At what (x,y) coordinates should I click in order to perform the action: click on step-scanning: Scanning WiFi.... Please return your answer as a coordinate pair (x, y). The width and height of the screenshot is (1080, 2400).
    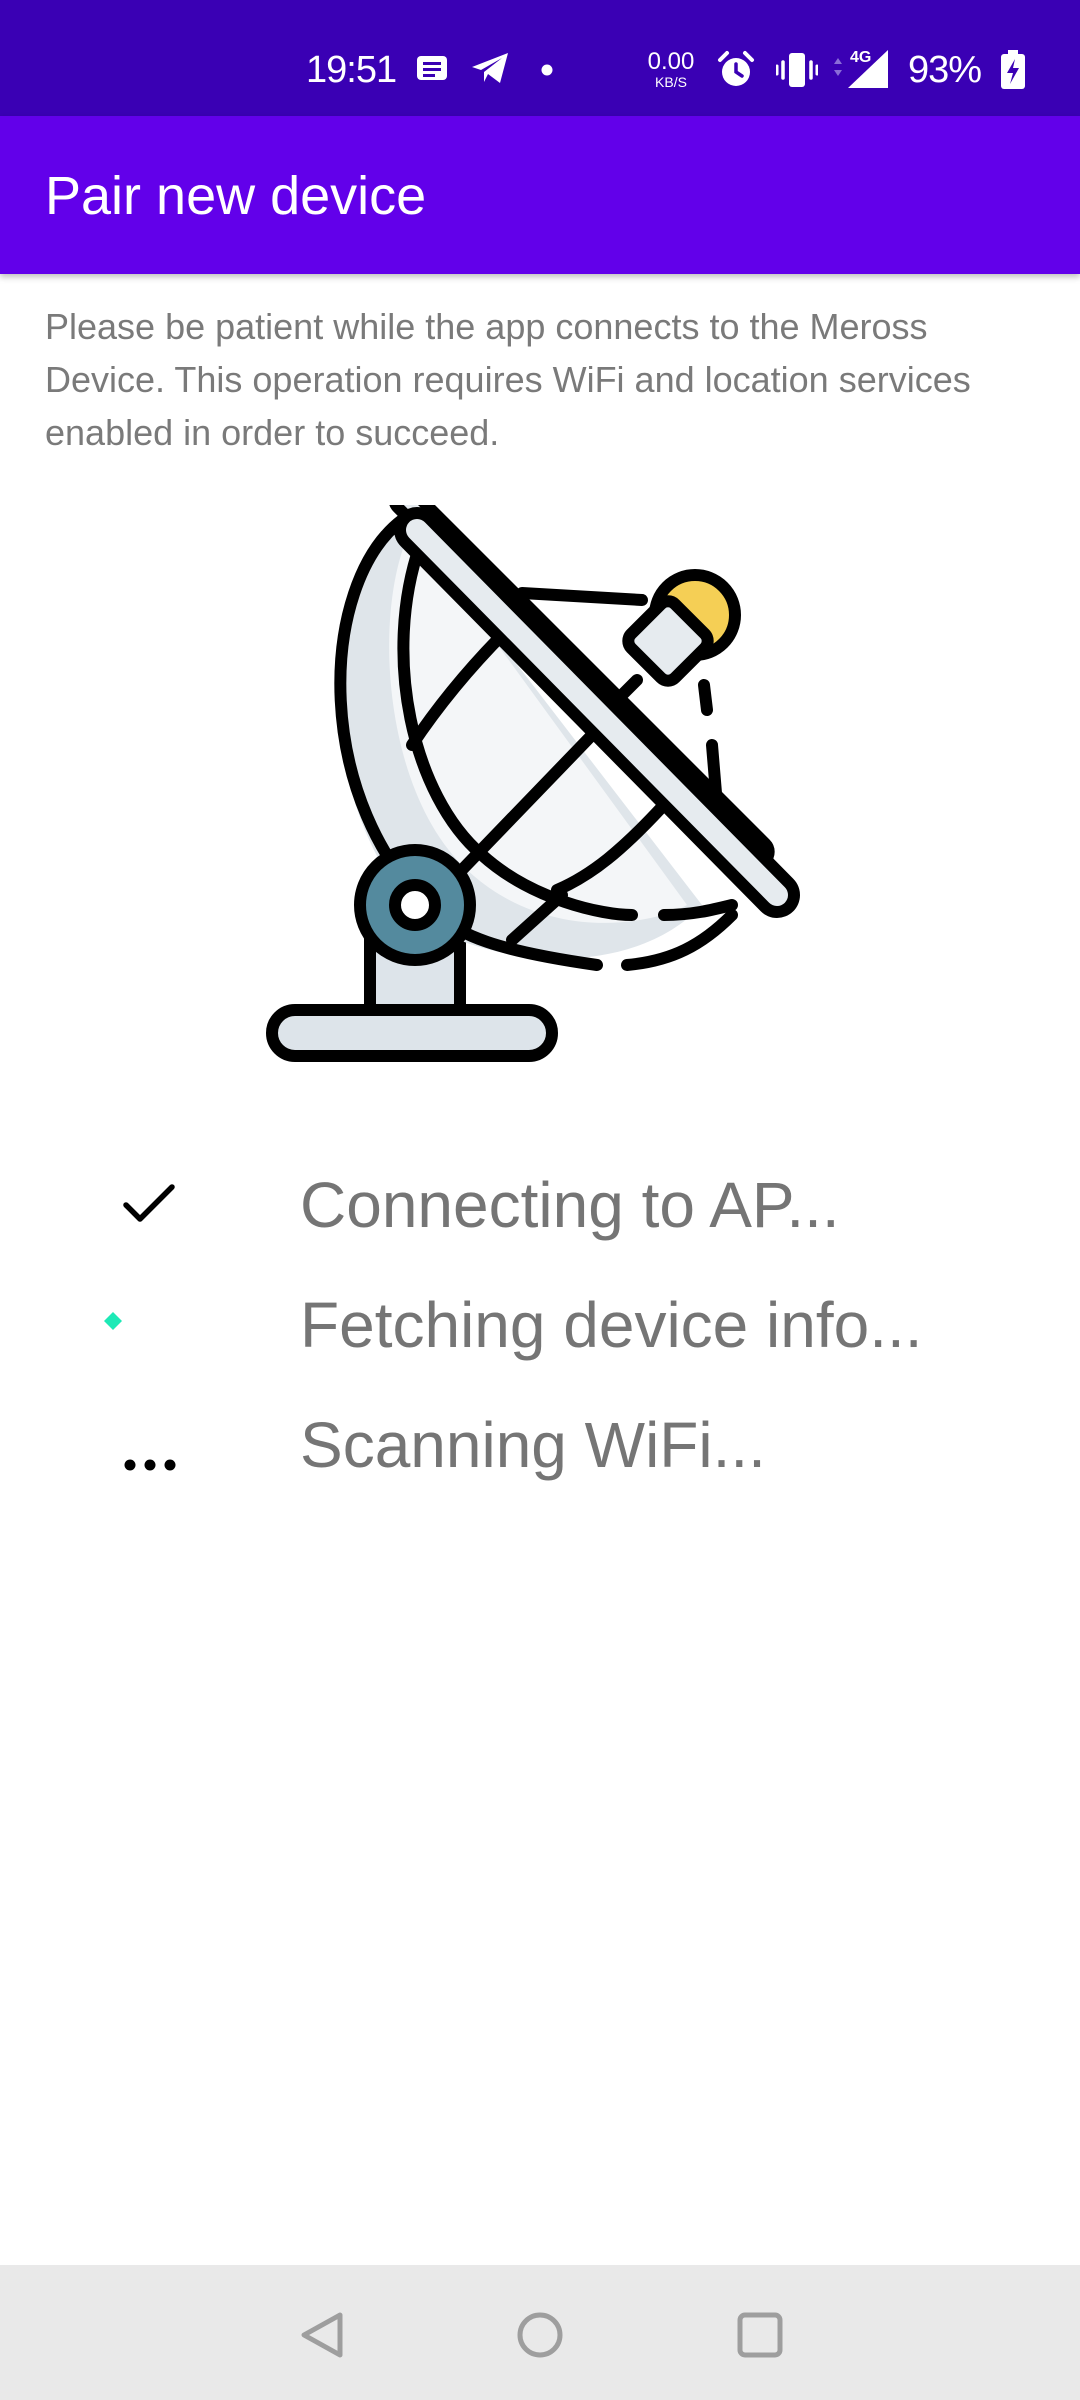
    Looking at the image, I should click on (540, 1445).